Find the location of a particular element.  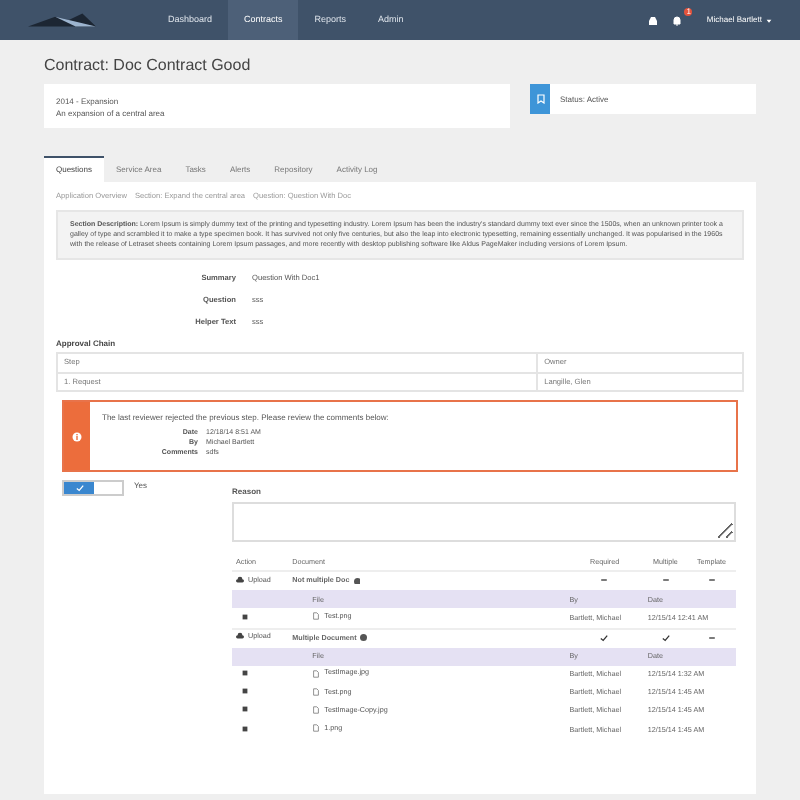

info-icon is located at coordinates (77, 436).